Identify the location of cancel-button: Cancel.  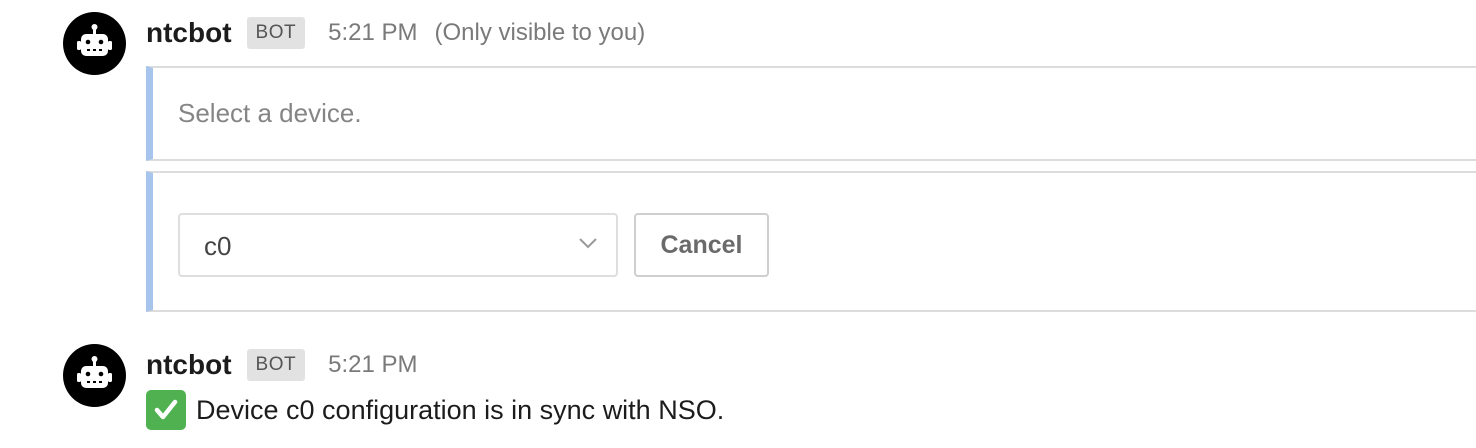
(701, 245).